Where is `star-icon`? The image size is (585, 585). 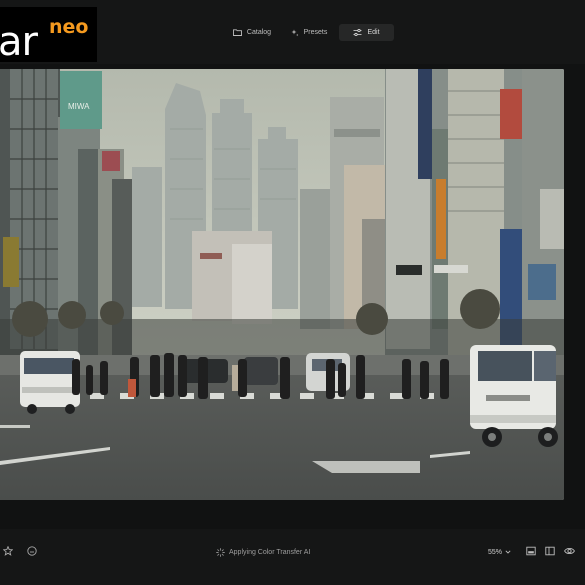 star-icon is located at coordinates (8, 551).